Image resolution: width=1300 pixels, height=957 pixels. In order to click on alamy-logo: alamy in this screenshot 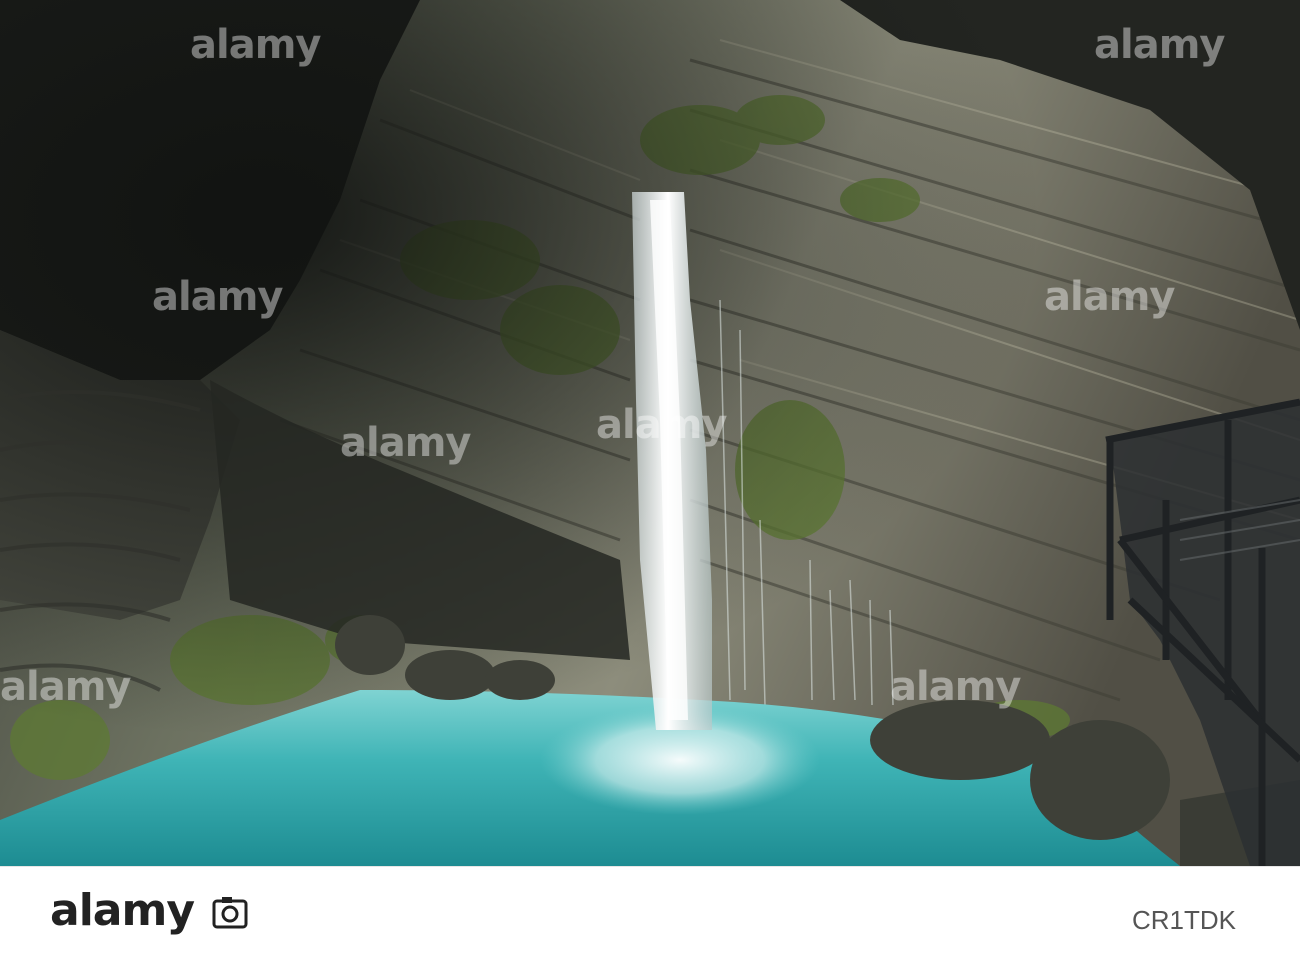, I will do `click(150, 910)`.